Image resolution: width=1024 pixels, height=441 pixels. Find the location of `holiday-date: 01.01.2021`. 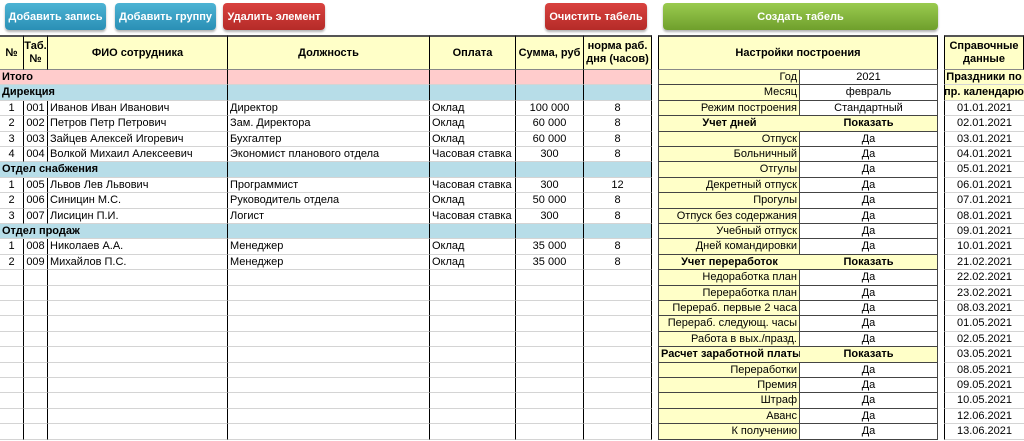

holiday-date: 01.01.2021 is located at coordinates (984, 108).